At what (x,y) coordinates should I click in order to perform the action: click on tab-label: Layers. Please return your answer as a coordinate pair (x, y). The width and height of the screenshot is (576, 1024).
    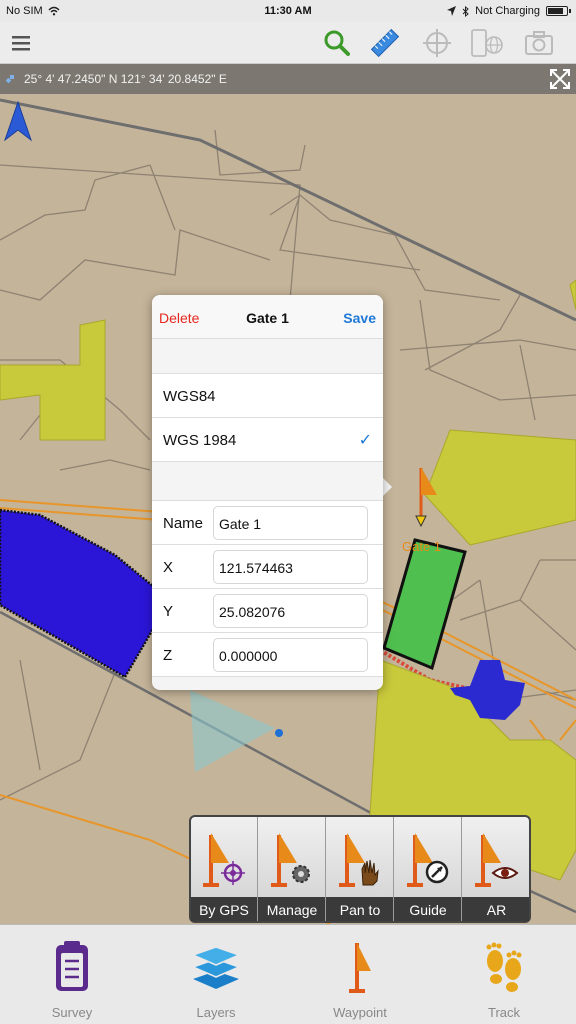
    Looking at the image, I should click on (216, 1012).